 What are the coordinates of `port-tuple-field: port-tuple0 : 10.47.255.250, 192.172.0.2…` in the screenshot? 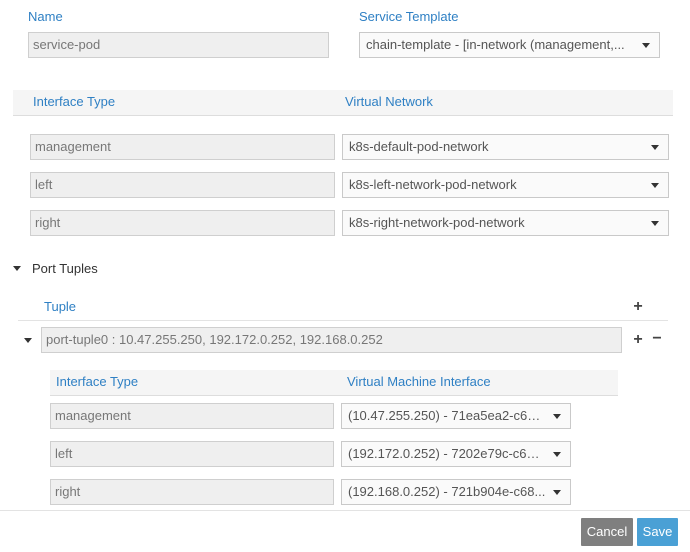 It's located at (331, 340).